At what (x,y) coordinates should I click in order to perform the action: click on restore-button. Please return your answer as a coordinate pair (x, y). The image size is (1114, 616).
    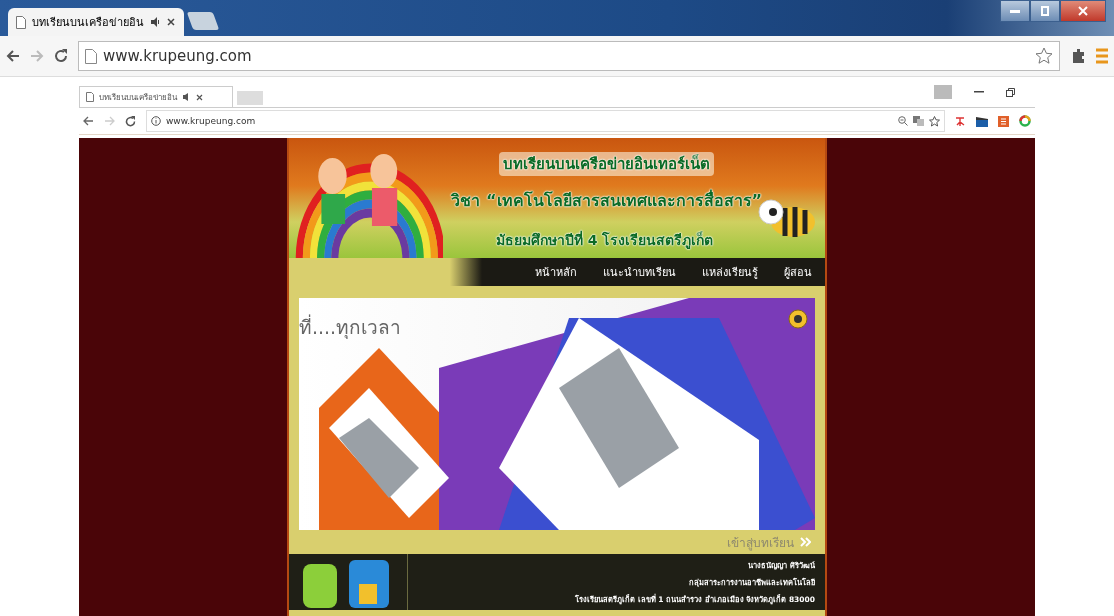
    Looking at the image, I should click on (1045, 11).